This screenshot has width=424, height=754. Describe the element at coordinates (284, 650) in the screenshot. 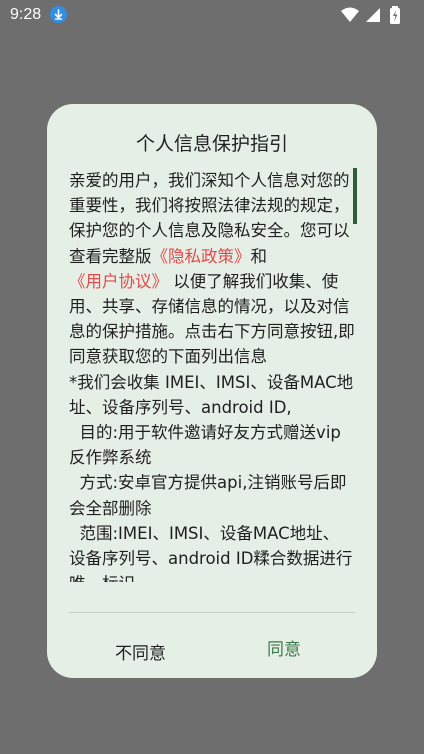

I see `agree-button: 同意` at that location.